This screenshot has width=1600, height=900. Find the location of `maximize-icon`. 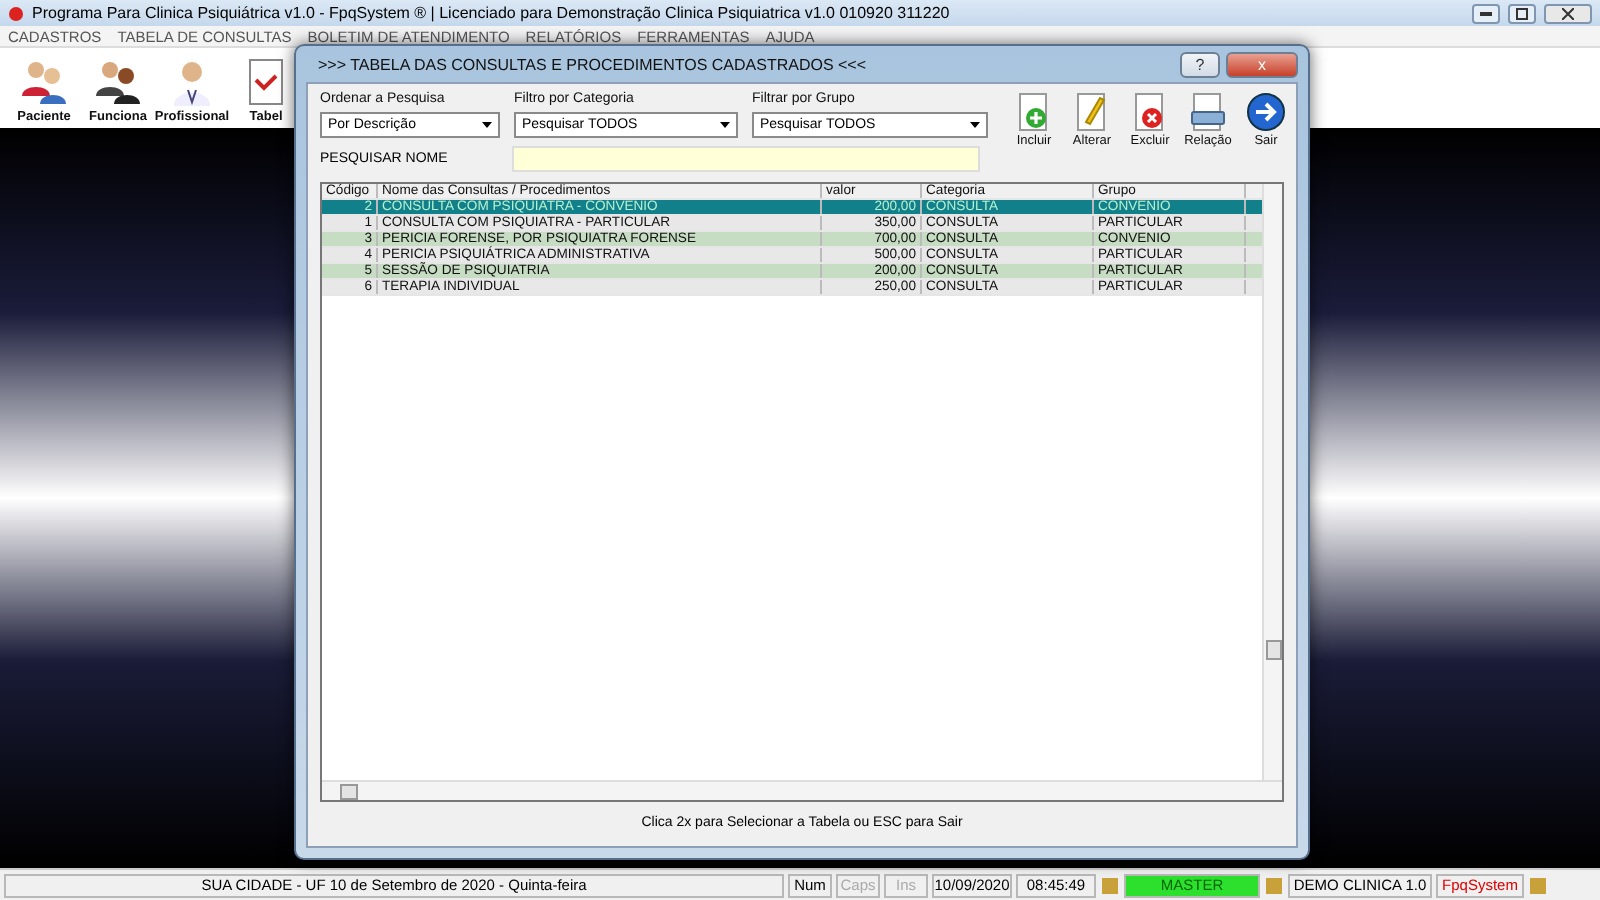

maximize-icon is located at coordinates (1522, 13).